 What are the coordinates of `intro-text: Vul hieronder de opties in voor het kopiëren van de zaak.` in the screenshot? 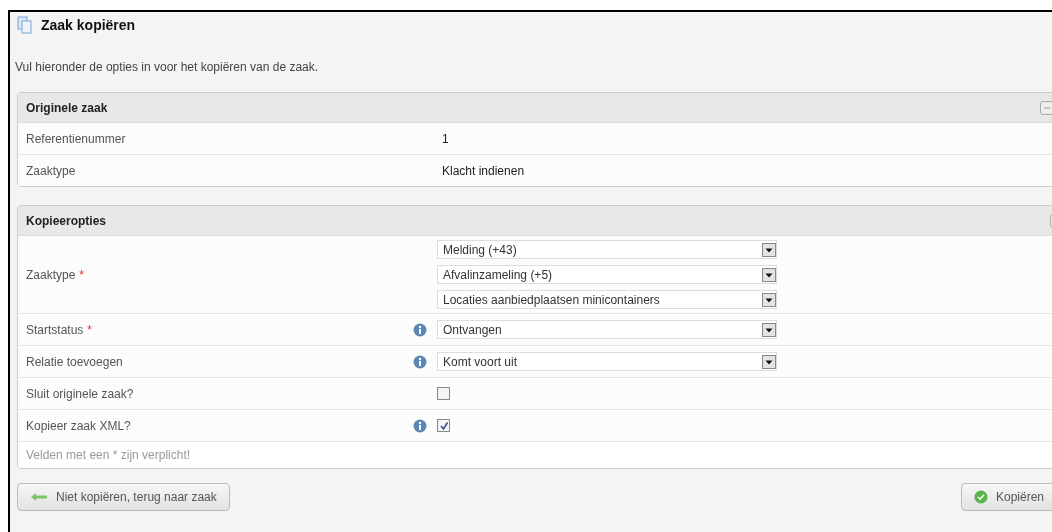 It's located at (167, 68).